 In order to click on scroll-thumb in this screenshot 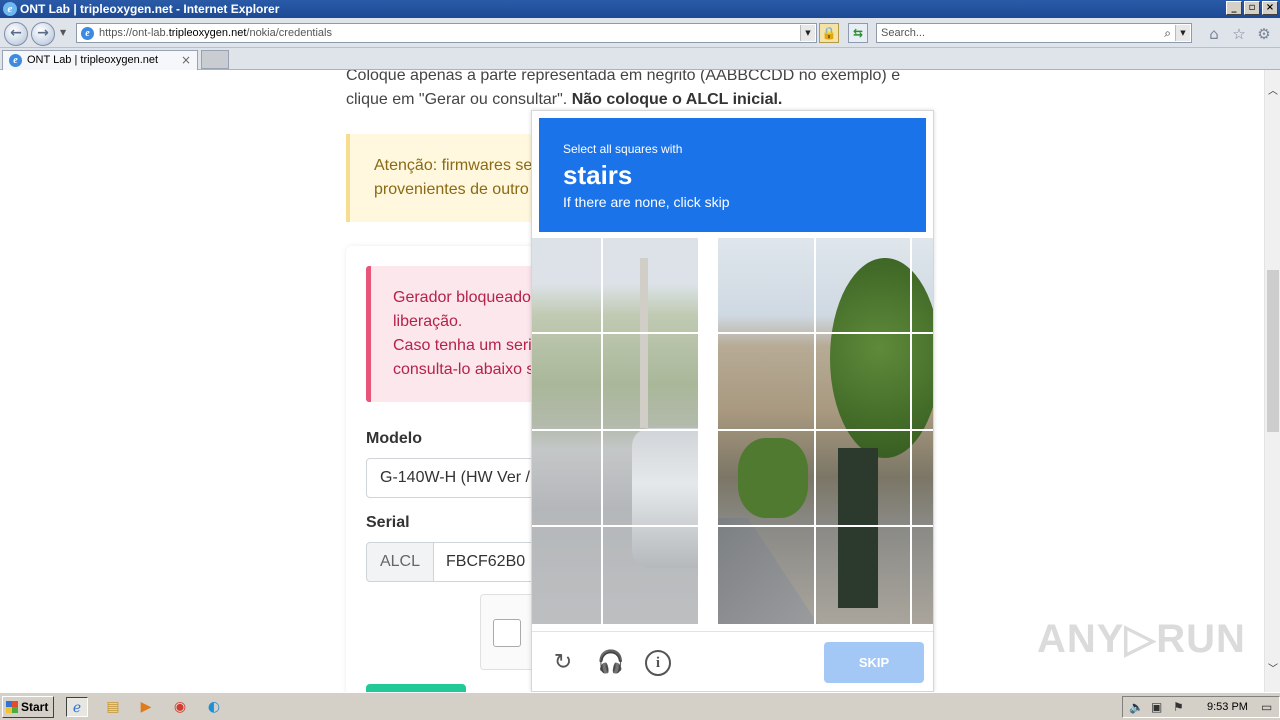, I will do `click(1273, 351)`.